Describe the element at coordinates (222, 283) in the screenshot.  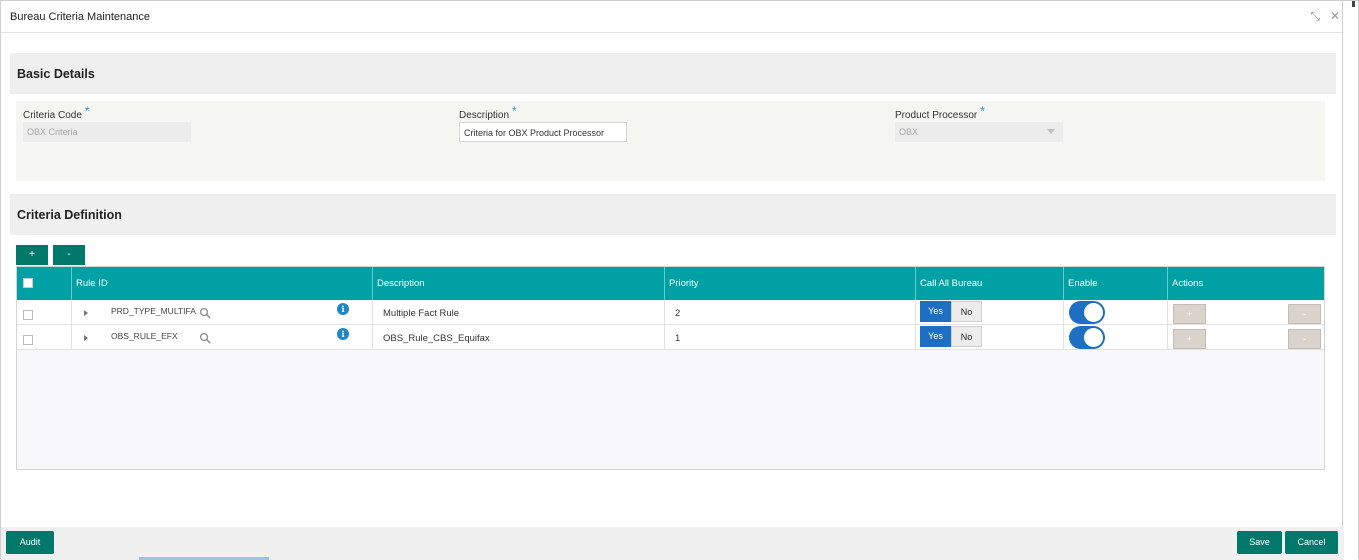
I see `col-rule-id: Rule ID` at that location.